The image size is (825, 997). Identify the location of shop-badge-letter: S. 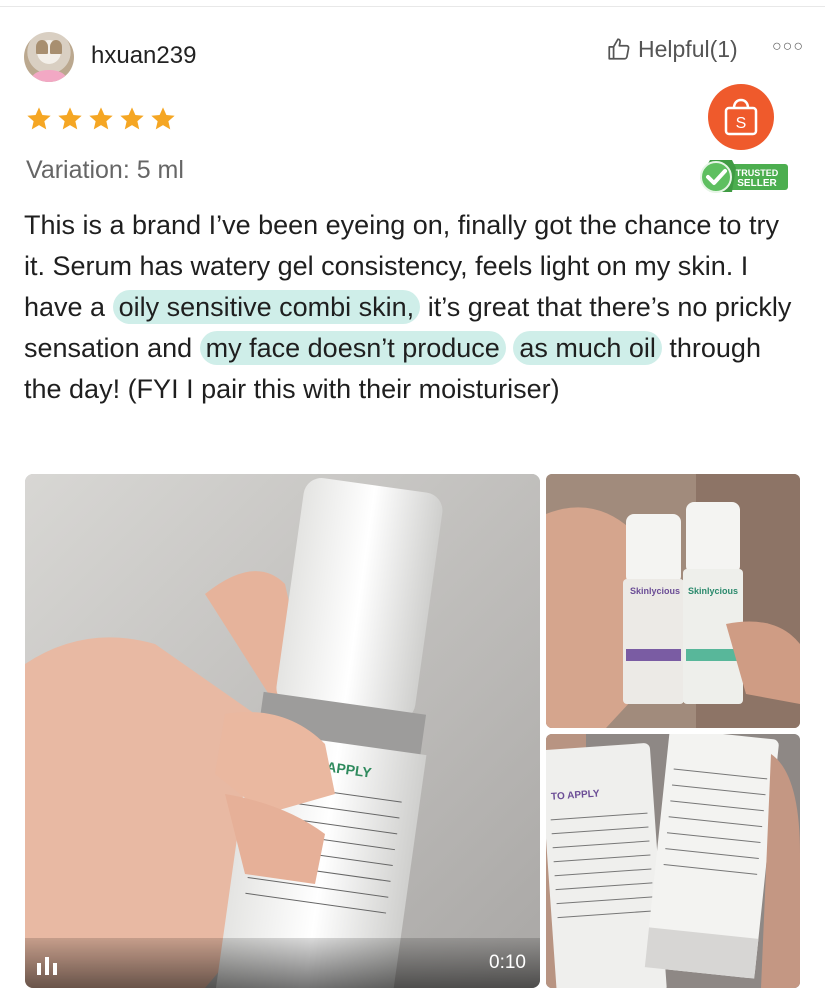
(741, 123).